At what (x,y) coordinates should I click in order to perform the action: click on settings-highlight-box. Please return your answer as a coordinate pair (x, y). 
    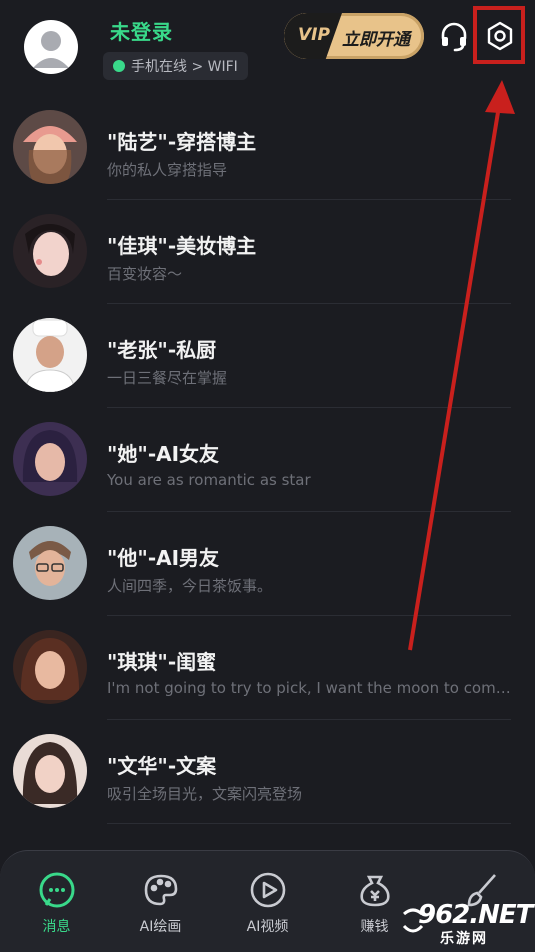
    Looking at the image, I should click on (499, 35).